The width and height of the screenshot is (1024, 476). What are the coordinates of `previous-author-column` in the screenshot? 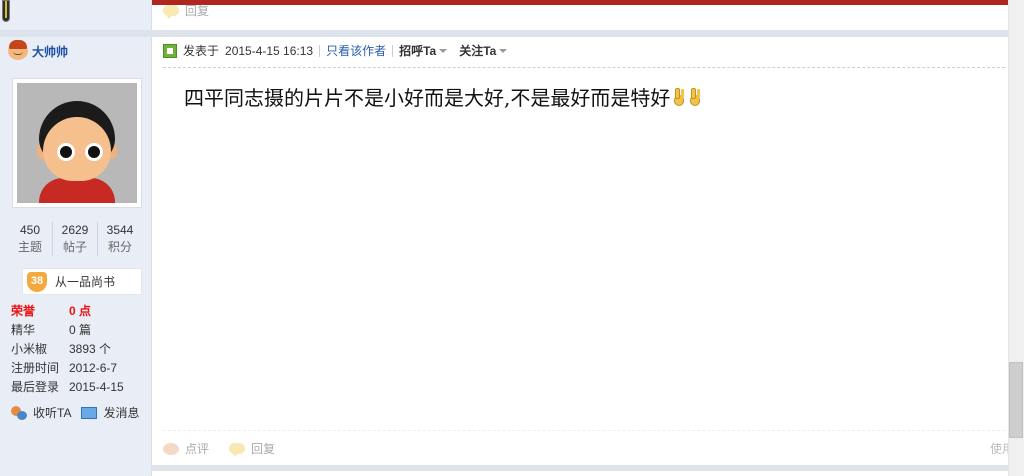 It's located at (76, 15).